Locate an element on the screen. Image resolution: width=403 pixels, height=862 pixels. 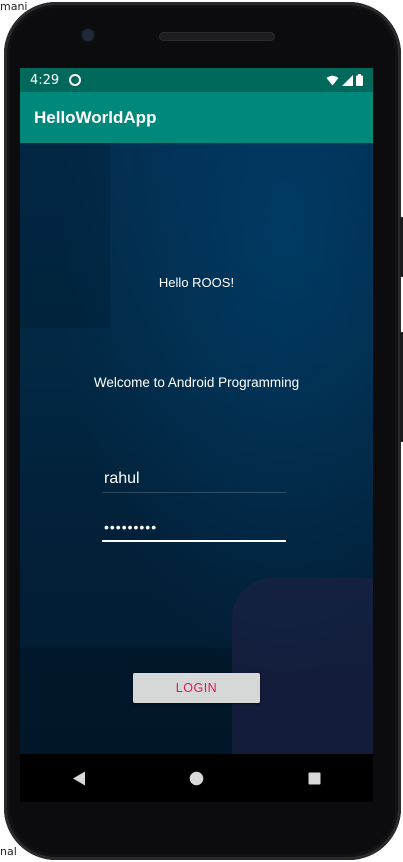
welcome-text: Welcome to Android Programming is located at coordinates (196, 382).